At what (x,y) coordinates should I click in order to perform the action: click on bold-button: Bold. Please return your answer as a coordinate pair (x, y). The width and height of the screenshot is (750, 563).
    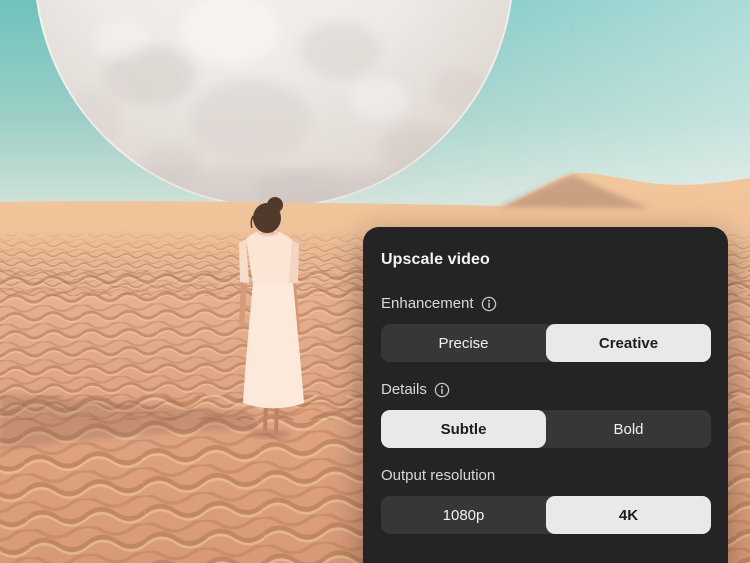
    Looking at the image, I should click on (628, 429).